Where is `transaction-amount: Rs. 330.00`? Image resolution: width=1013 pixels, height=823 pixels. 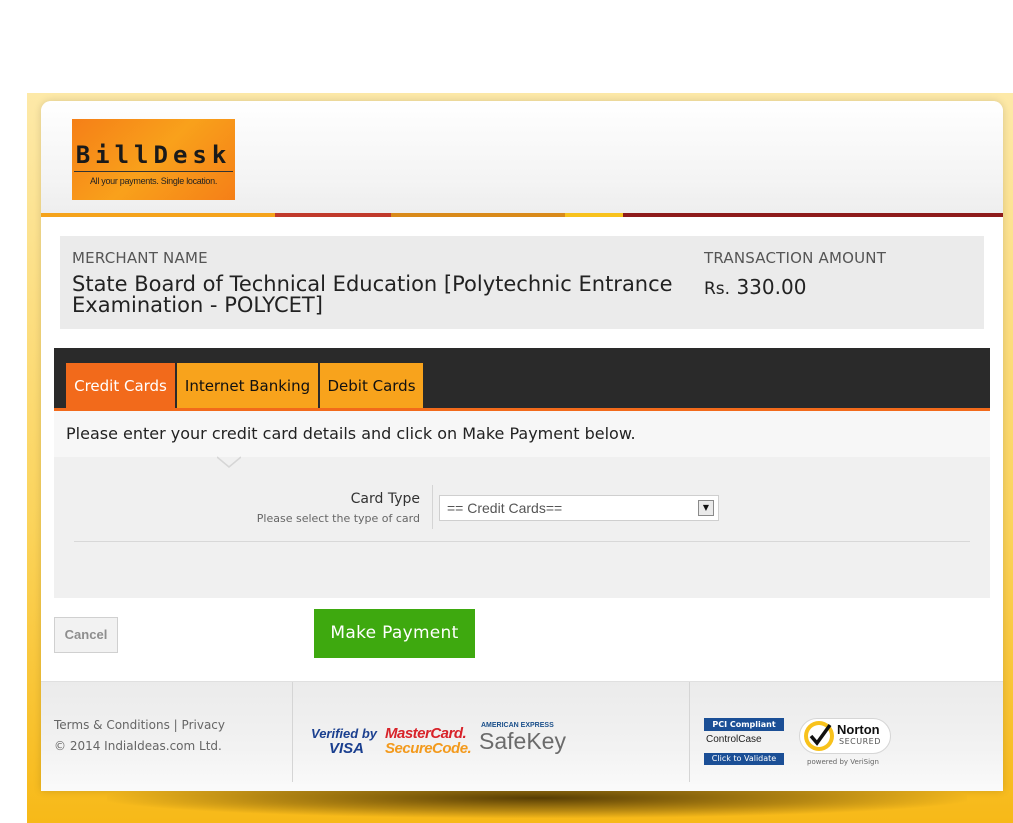 transaction-amount: Rs. 330.00 is located at coordinates (755, 287).